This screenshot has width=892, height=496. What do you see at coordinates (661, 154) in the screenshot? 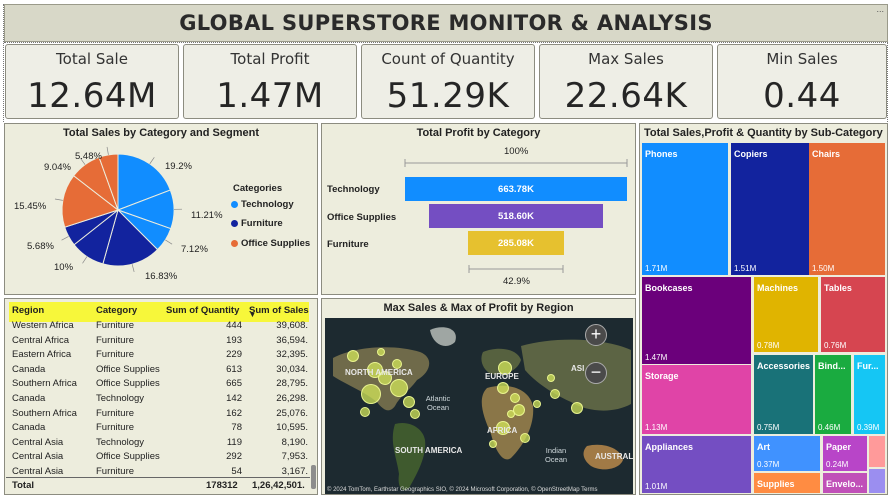
I see `treemap-tile-label: Phones` at bounding box center [661, 154].